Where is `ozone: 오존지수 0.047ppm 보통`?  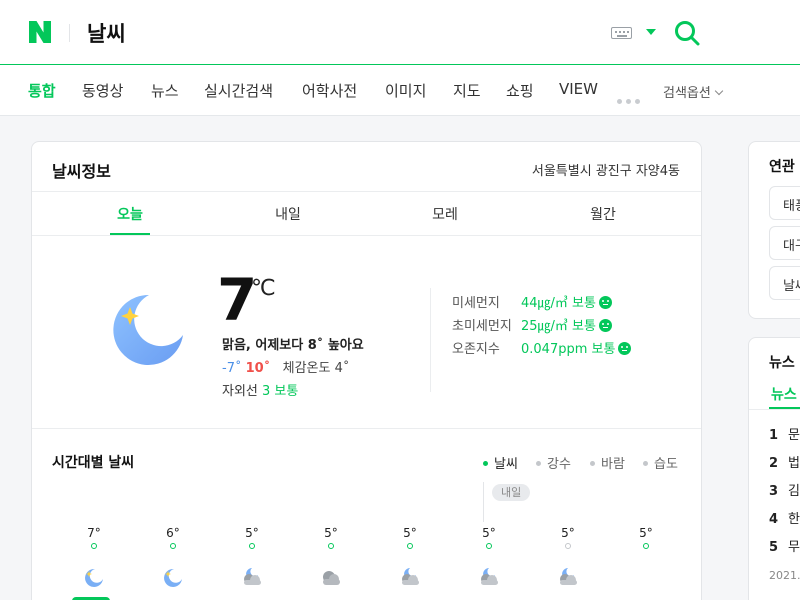
ozone: 오존지수 0.047ppm 보통 is located at coordinates (542, 347).